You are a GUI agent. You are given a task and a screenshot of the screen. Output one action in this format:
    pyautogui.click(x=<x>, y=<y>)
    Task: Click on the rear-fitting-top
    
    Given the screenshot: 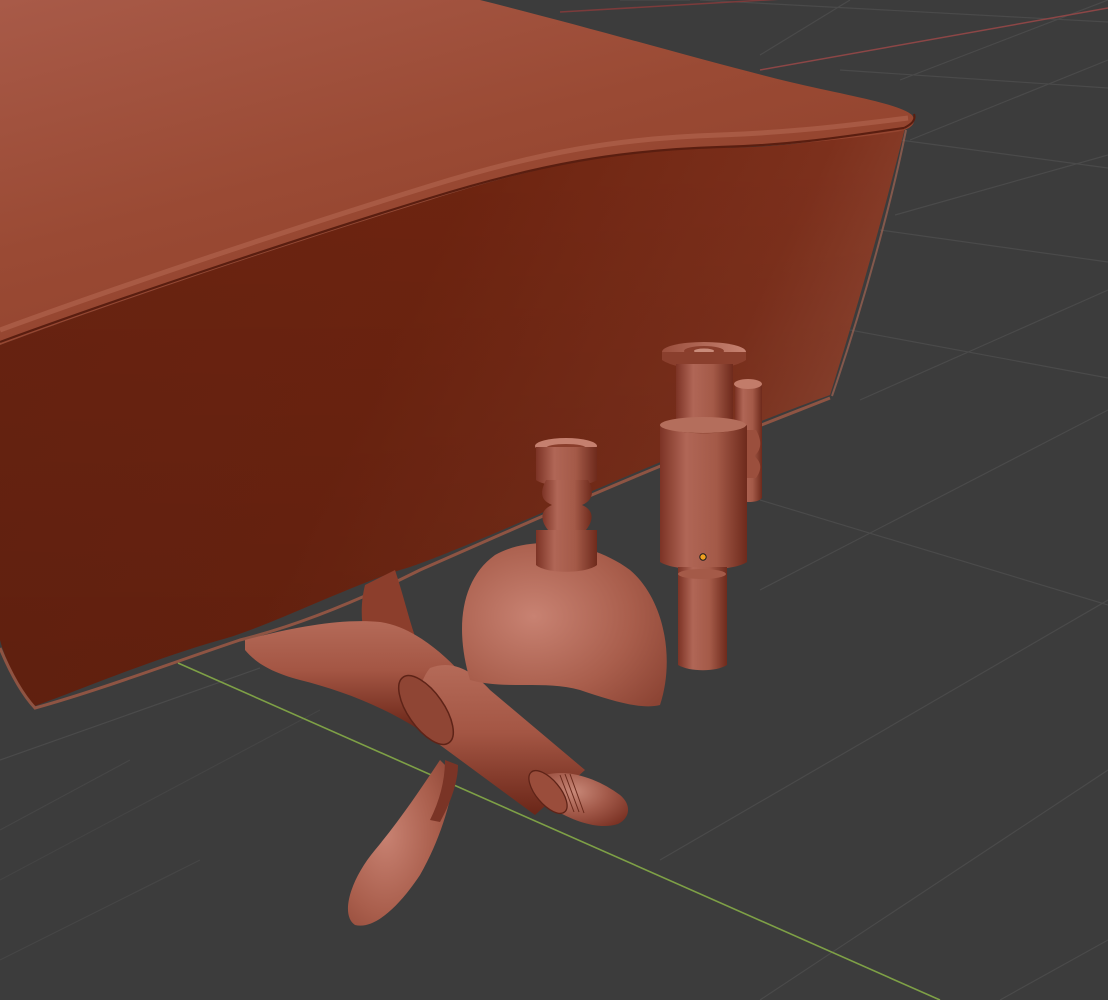 What is the action you would take?
    pyautogui.click(x=748, y=384)
    